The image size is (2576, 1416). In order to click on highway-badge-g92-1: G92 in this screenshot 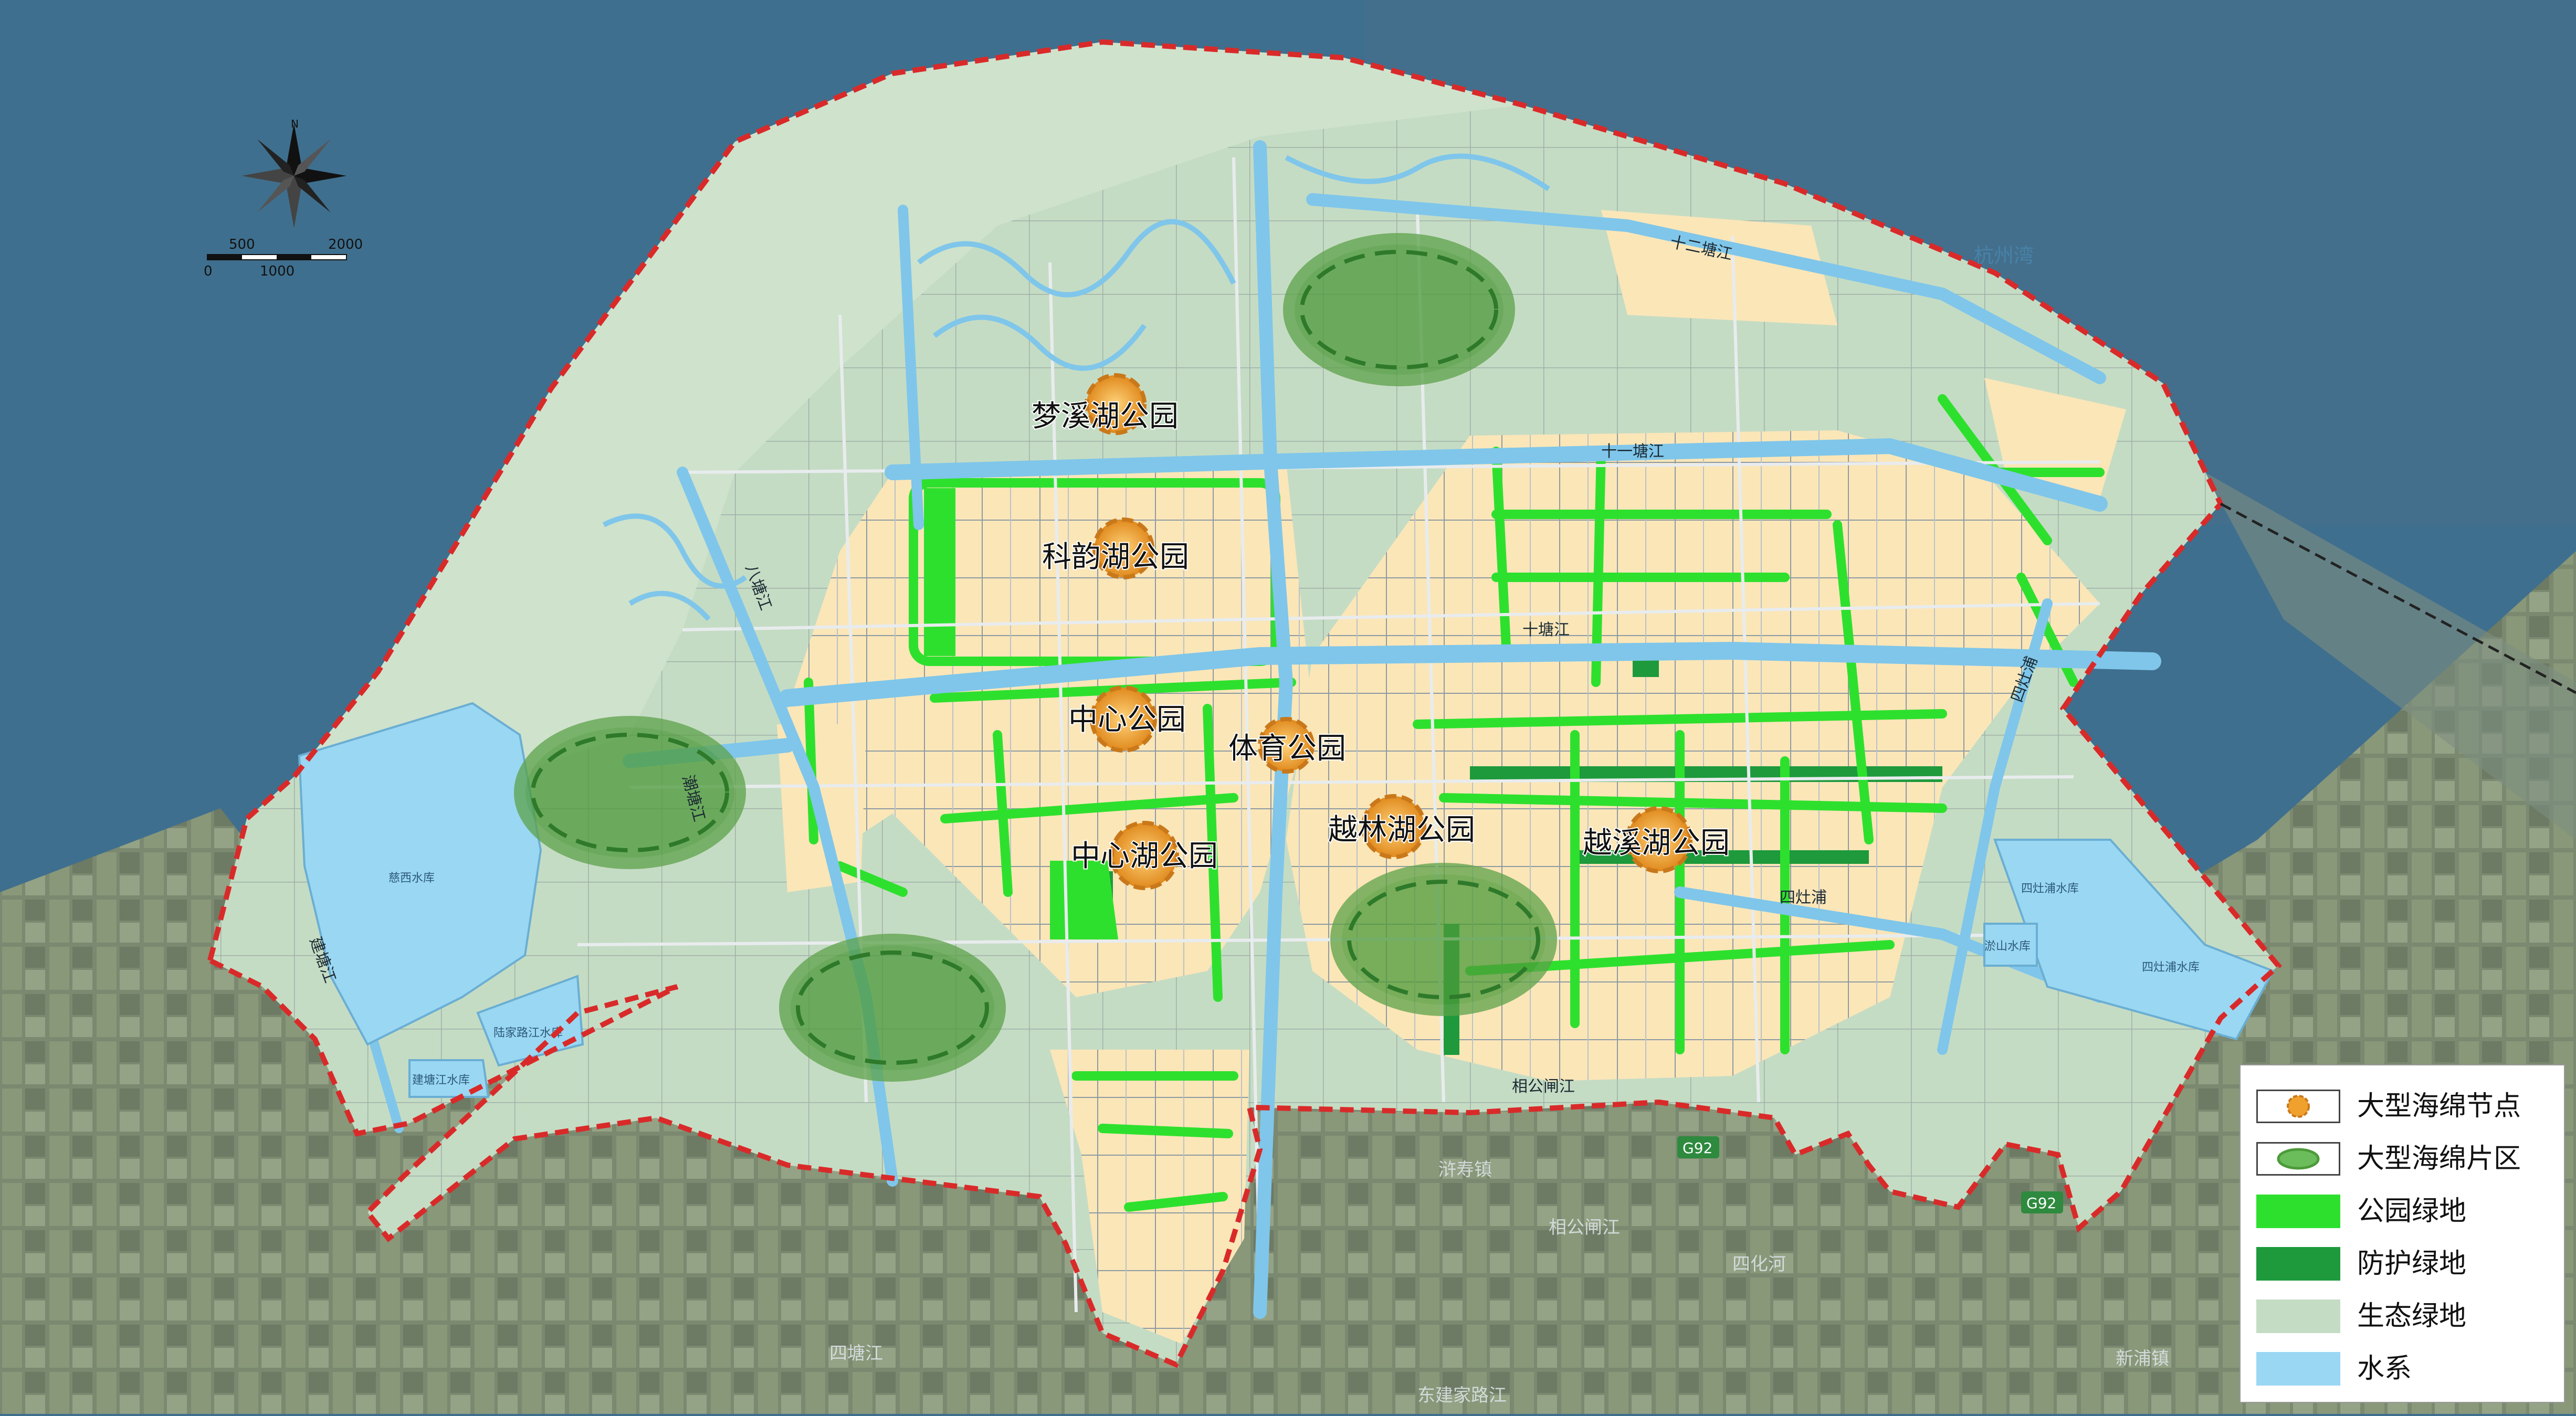, I will do `click(1698, 1147)`.